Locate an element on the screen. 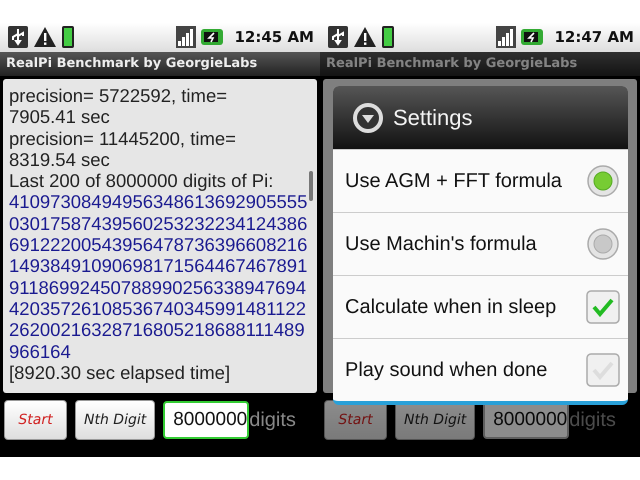  pi-digits: 91186992450788990256338947694 is located at coordinates (158, 287).